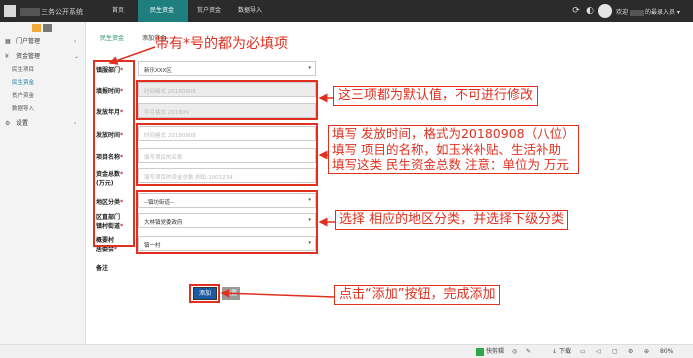 Image resolution: width=693 pixels, height=358 pixels. What do you see at coordinates (528, 352) in the screenshot?
I see `pin-icon: ✎` at bounding box center [528, 352].